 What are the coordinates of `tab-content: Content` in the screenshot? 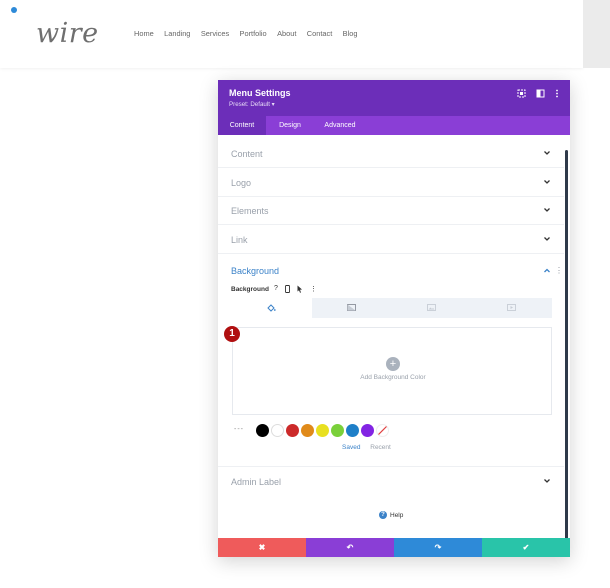 It's located at (242, 125).